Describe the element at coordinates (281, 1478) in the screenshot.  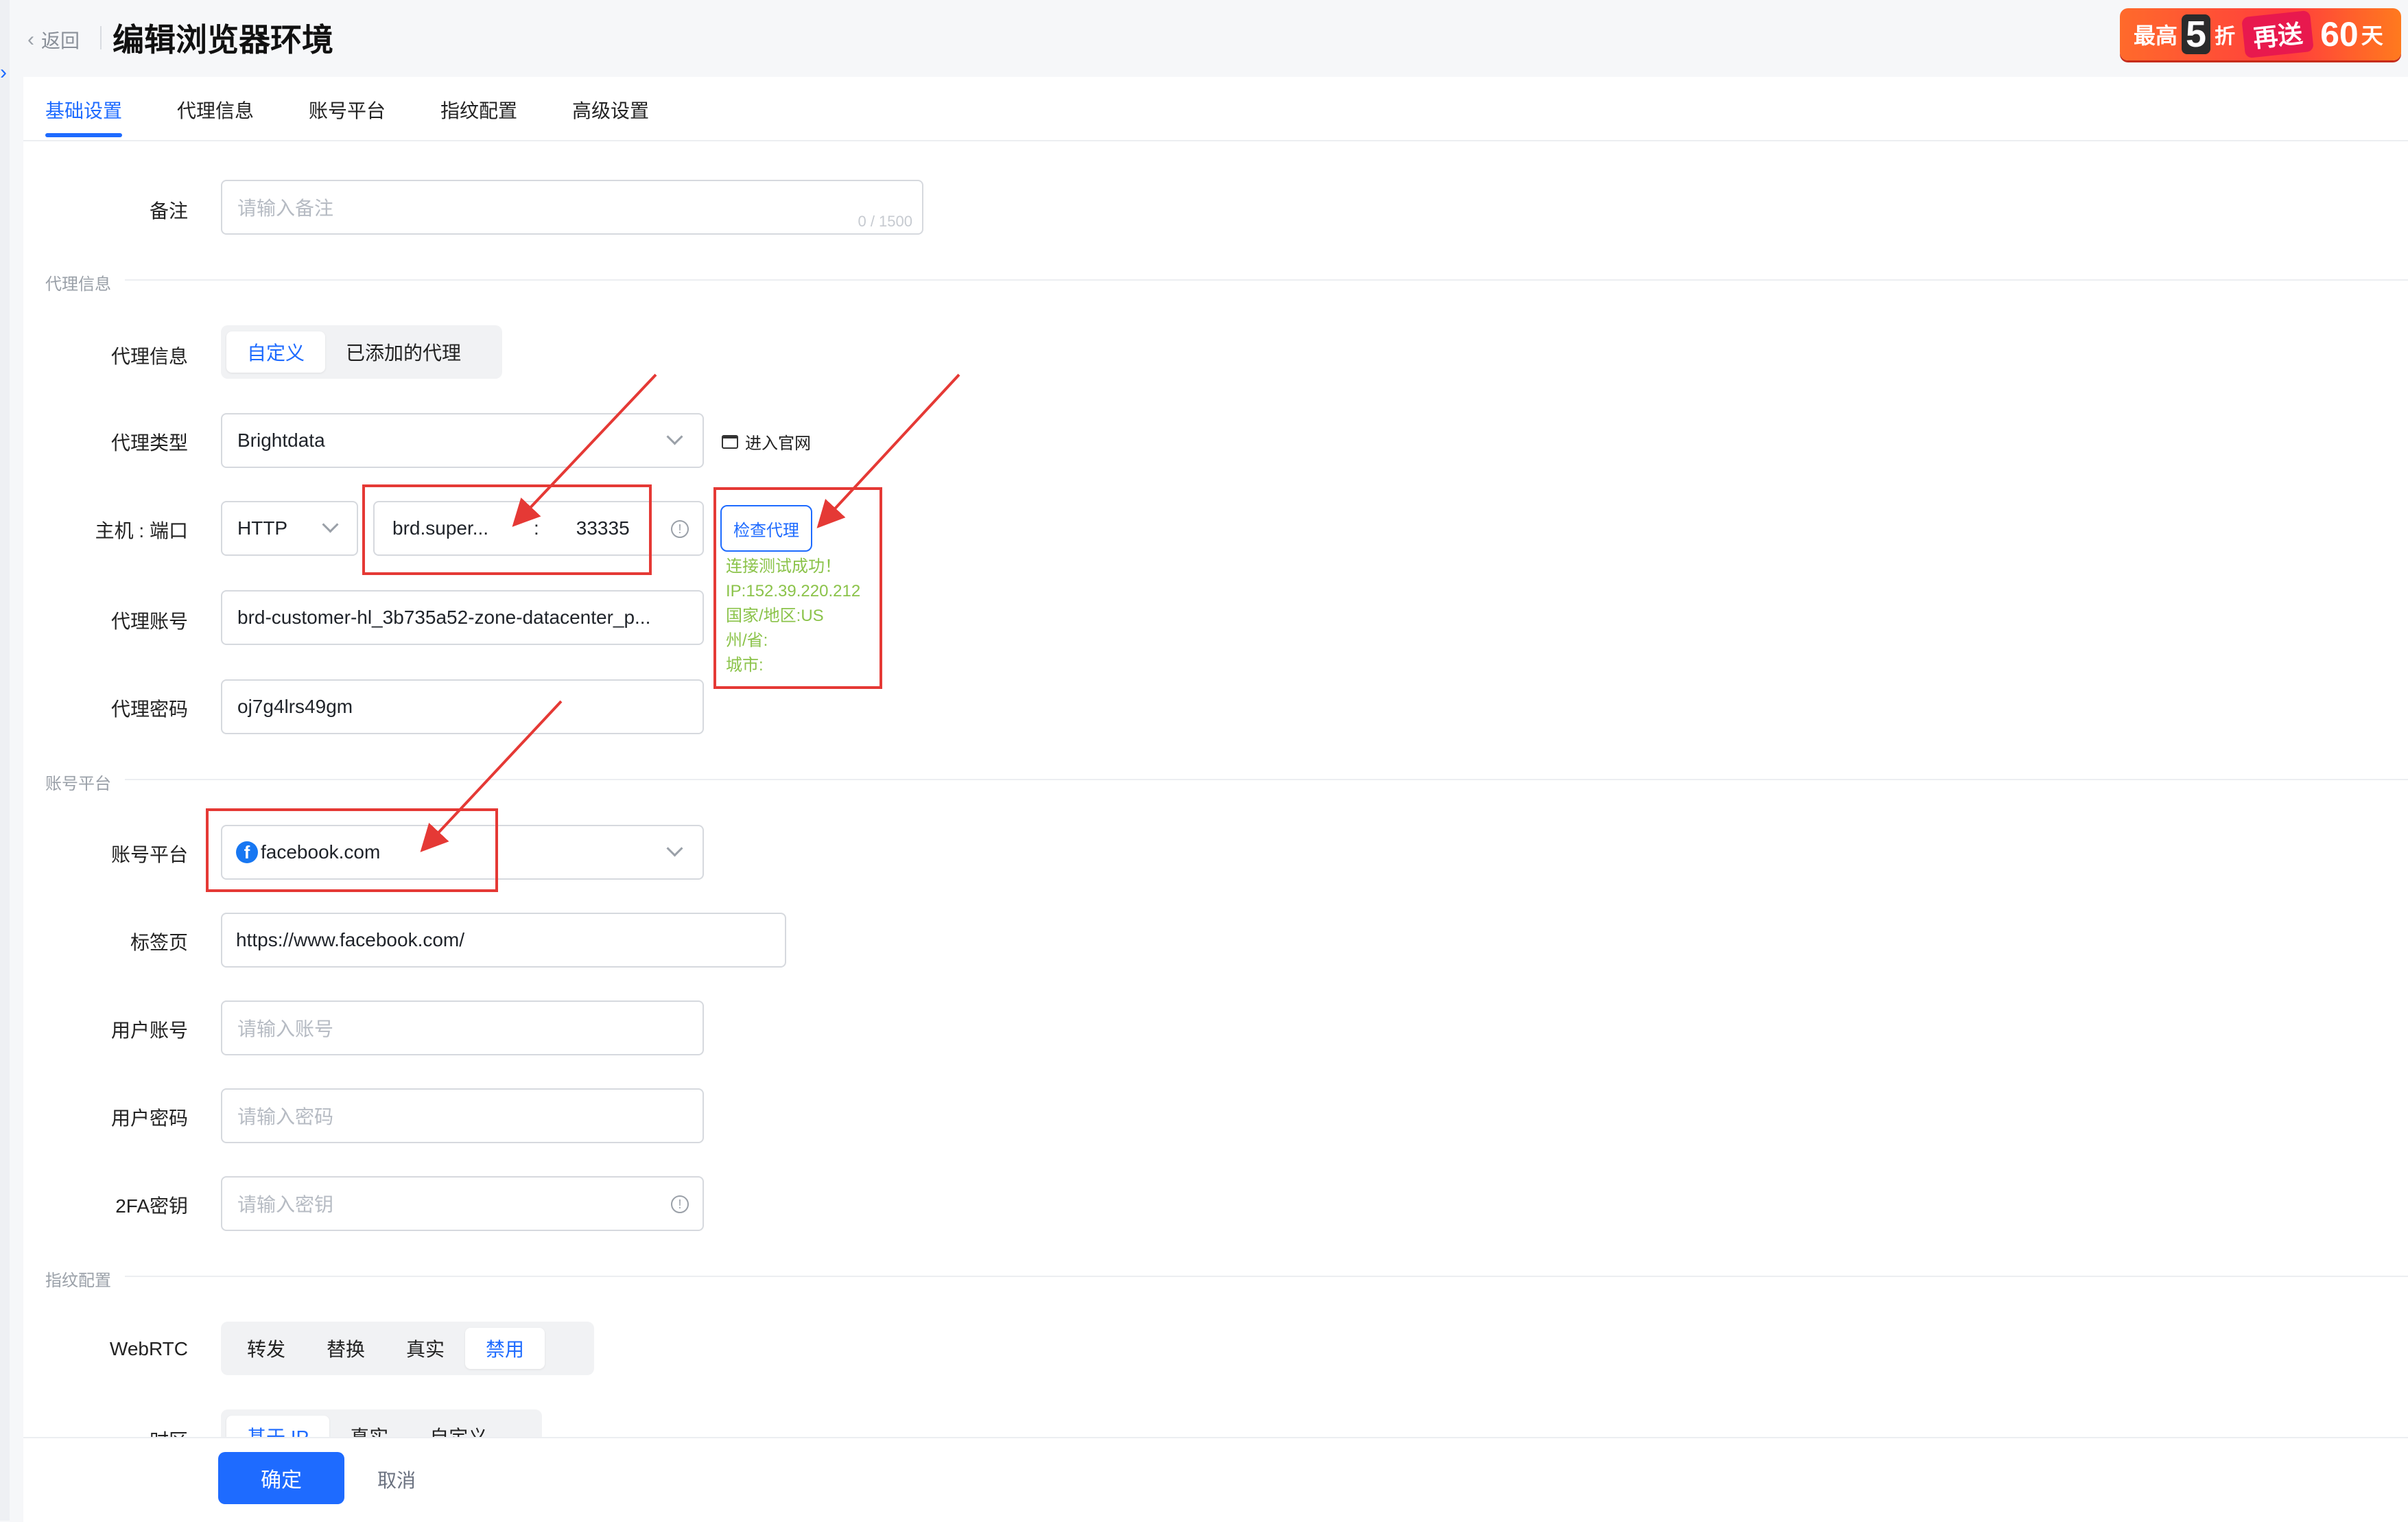
I see `confirm-button: 确定` at that location.